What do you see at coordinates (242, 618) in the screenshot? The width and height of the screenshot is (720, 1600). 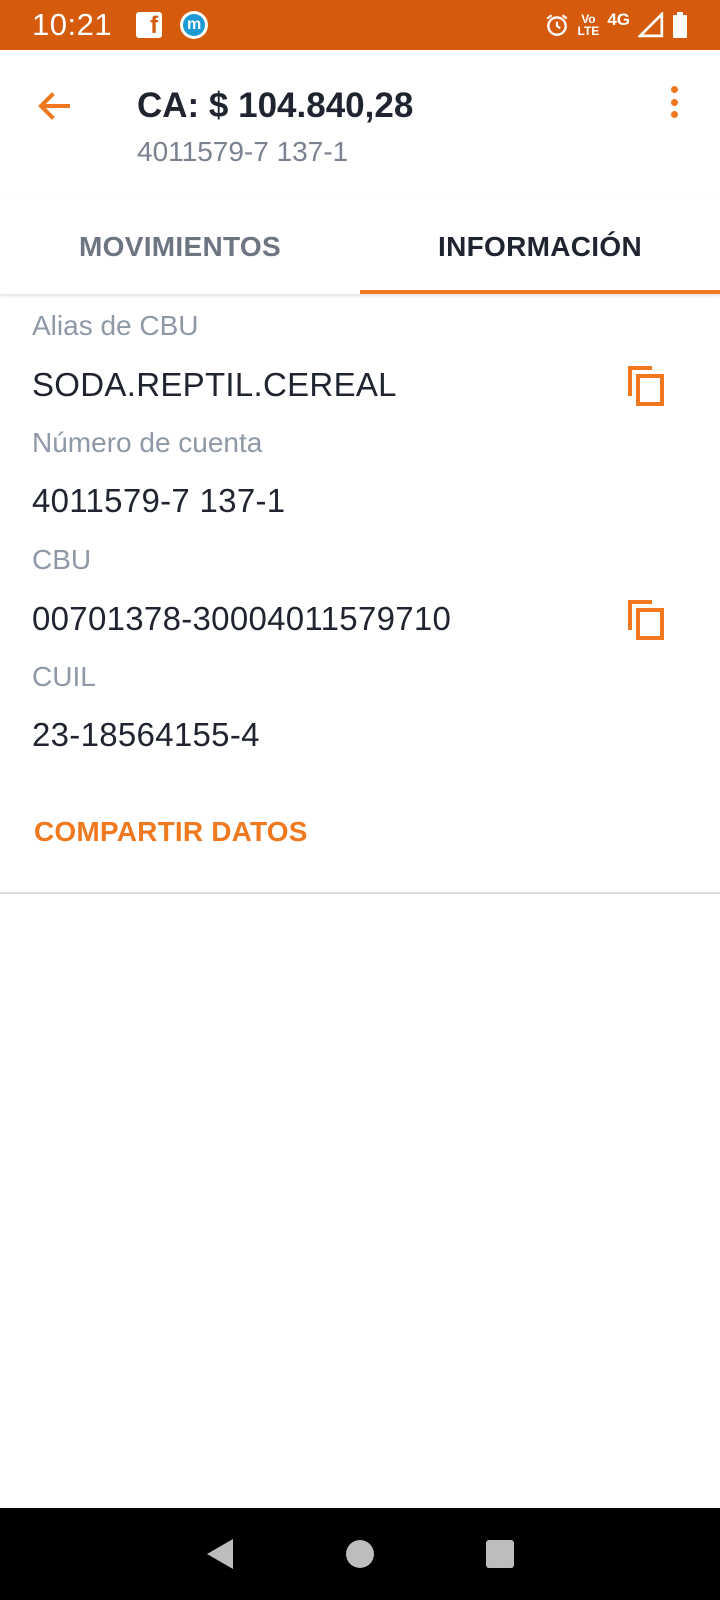 I see `cbu-value: 00701378-30004011579710` at bounding box center [242, 618].